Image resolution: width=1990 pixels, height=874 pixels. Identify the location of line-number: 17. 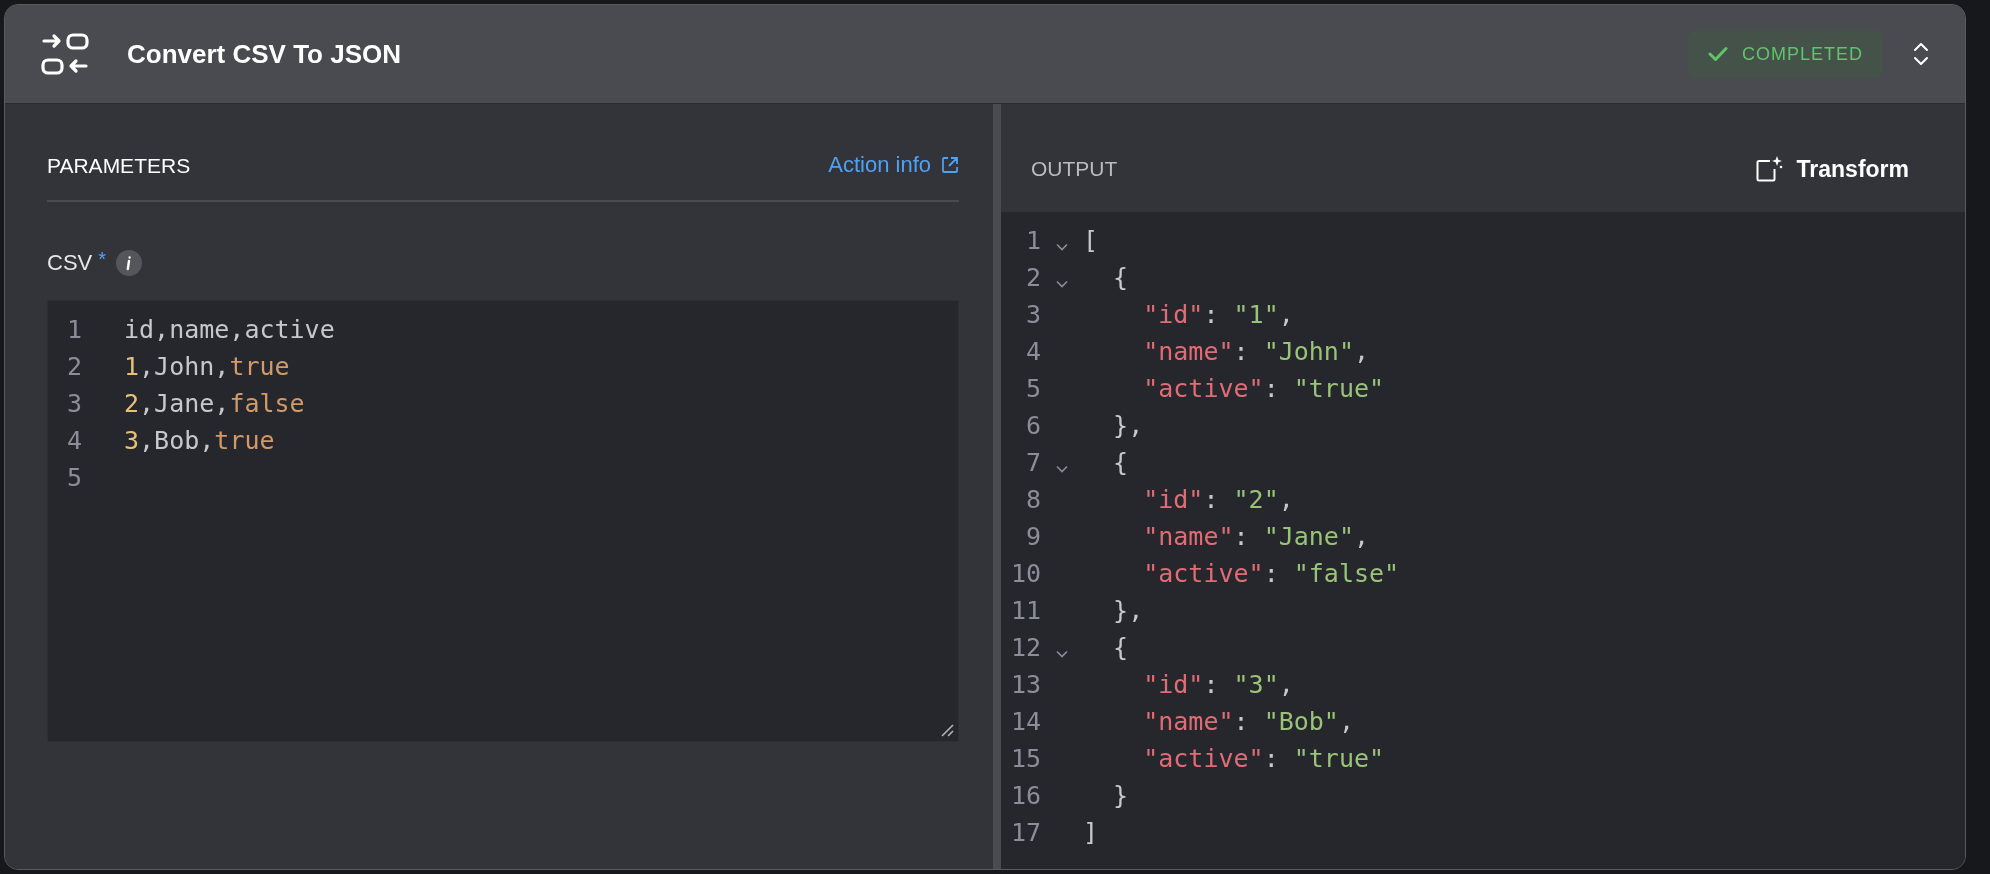
(1025, 832).